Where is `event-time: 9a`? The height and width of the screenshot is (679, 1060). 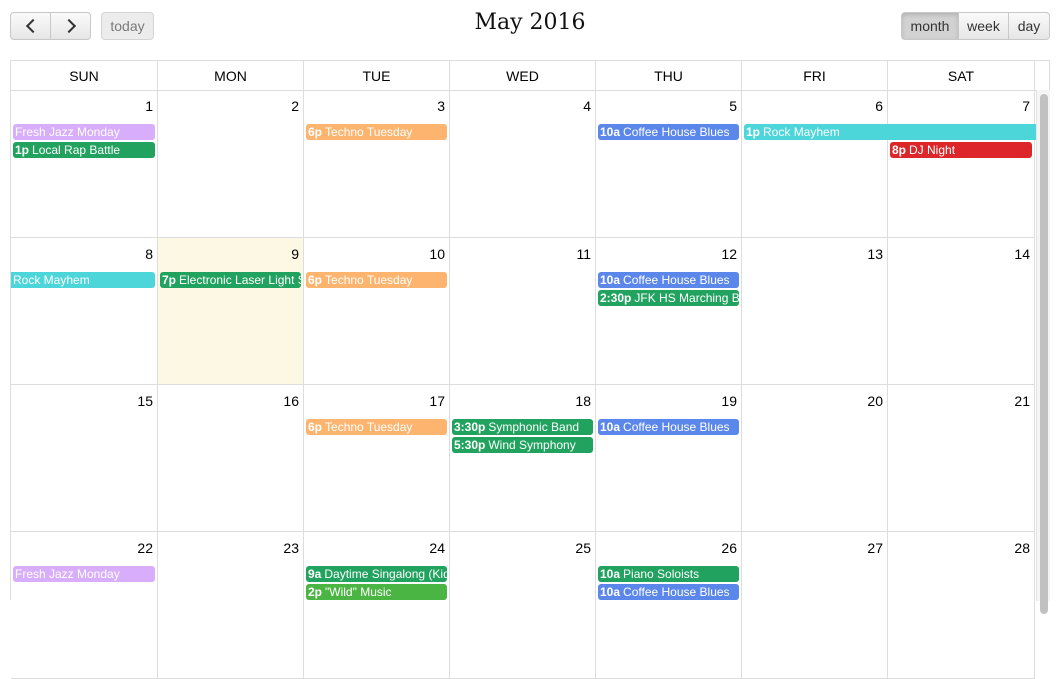 event-time: 9a is located at coordinates (315, 574).